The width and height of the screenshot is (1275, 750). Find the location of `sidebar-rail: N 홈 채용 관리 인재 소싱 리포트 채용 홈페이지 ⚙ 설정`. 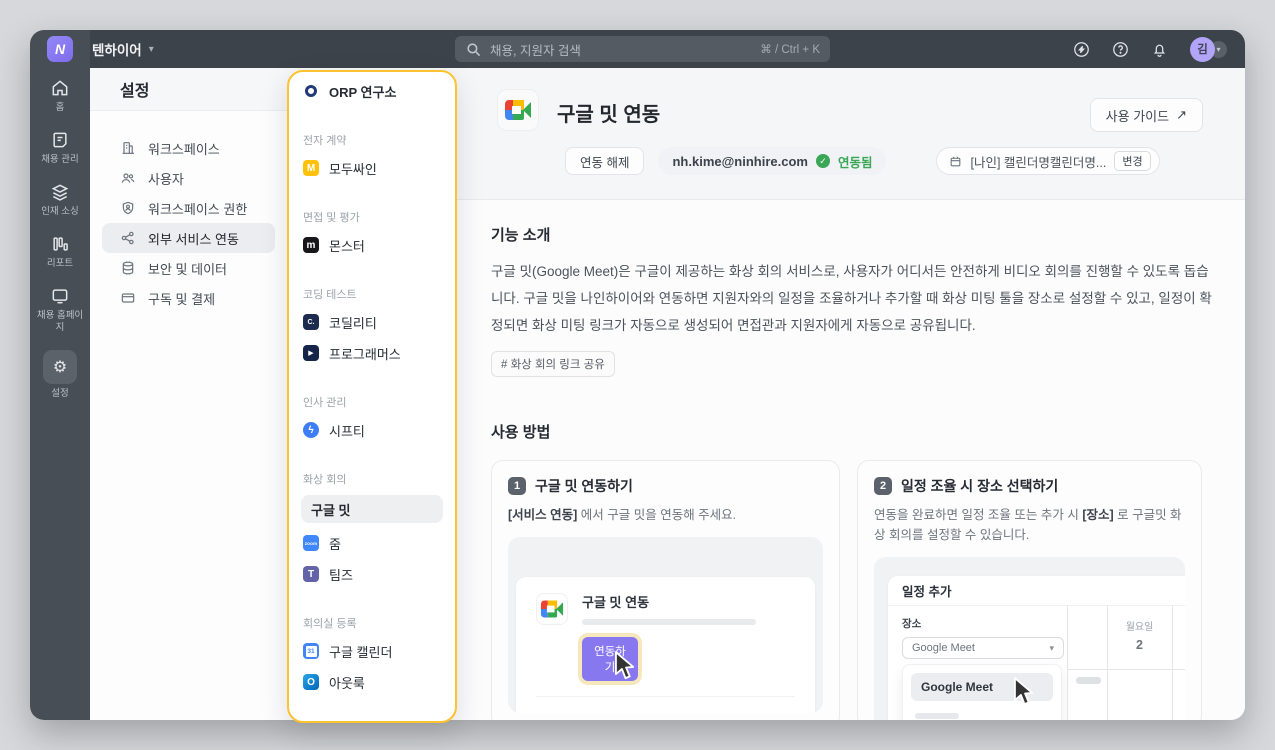

sidebar-rail: N 홈 채용 관리 인재 소싱 리포트 채용 홈페이지 ⚙ 설정 is located at coordinates (60, 375).